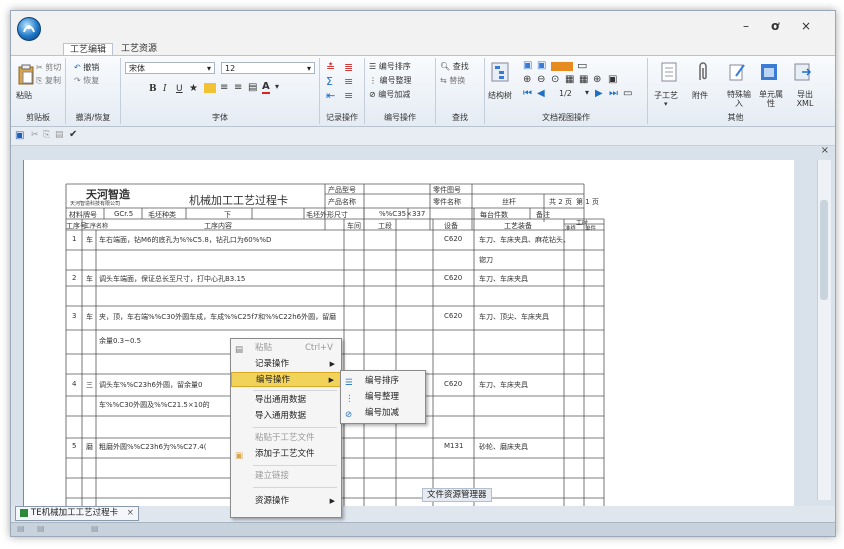 This screenshot has width=844, height=549. I want to click on menu-item-number-ops: 编号操作 ▶, so click(286, 379).